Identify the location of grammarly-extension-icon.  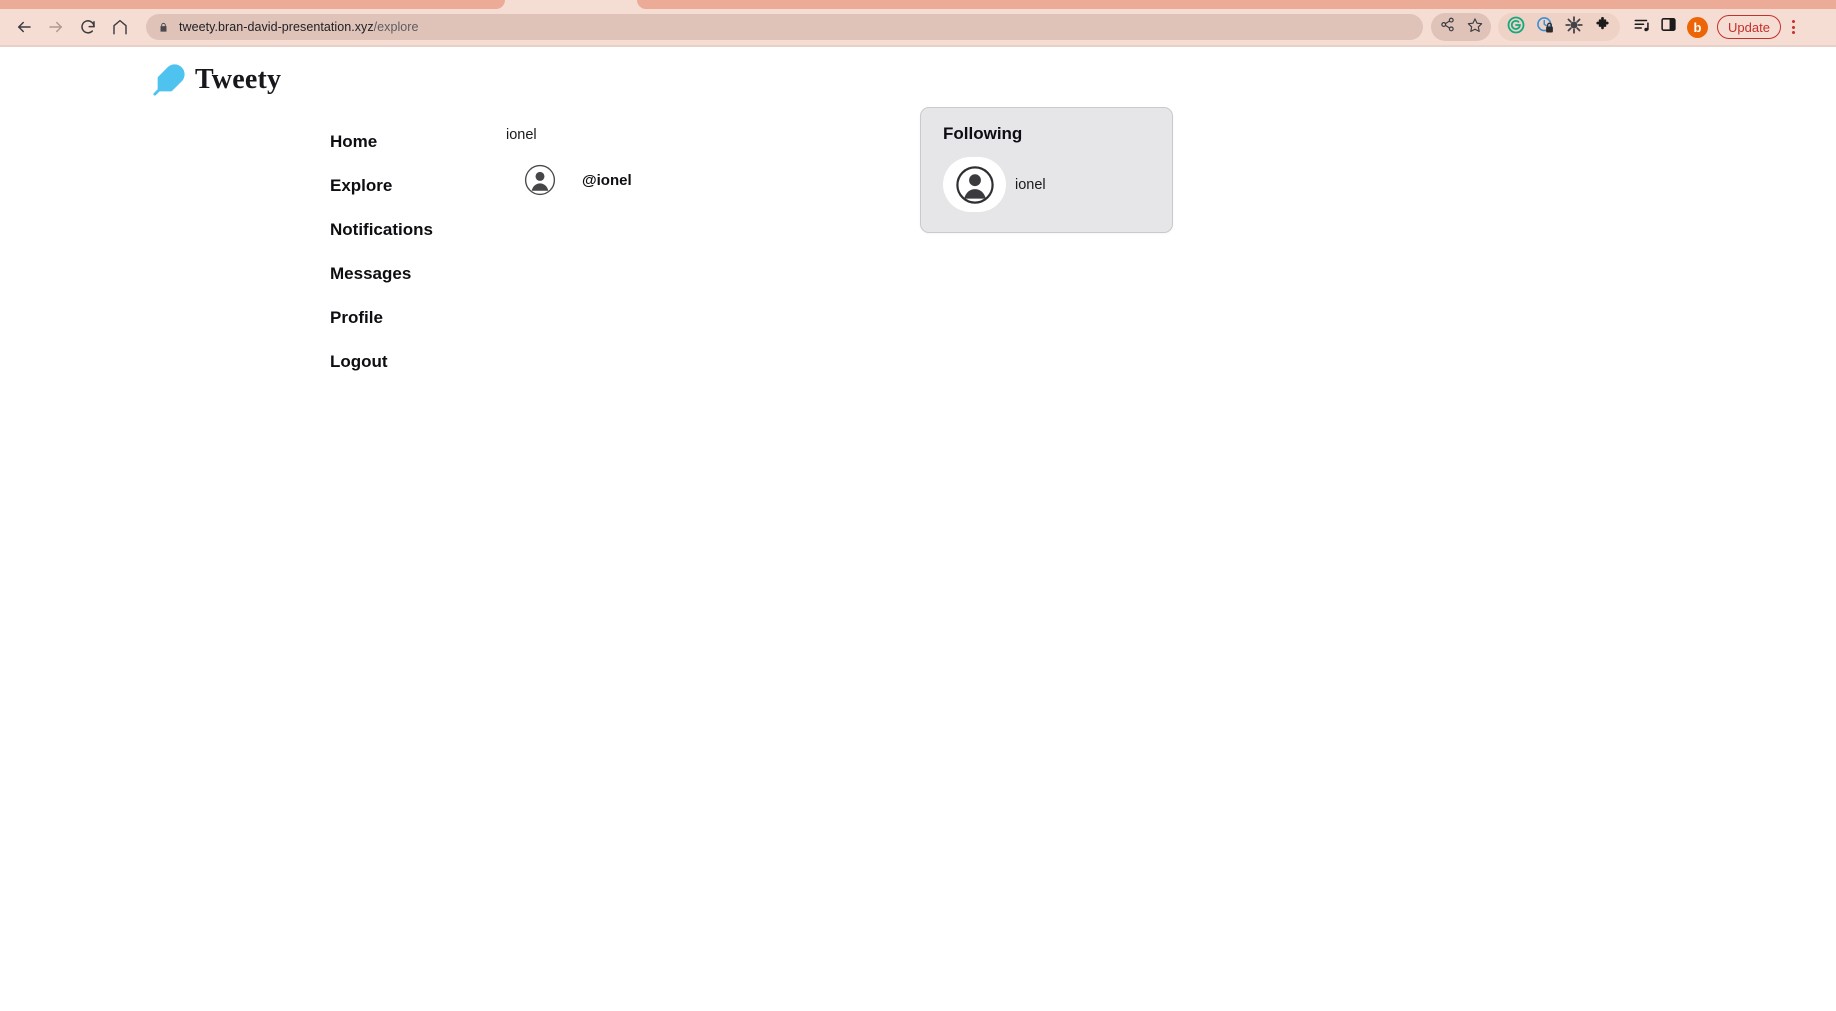
(1516, 27).